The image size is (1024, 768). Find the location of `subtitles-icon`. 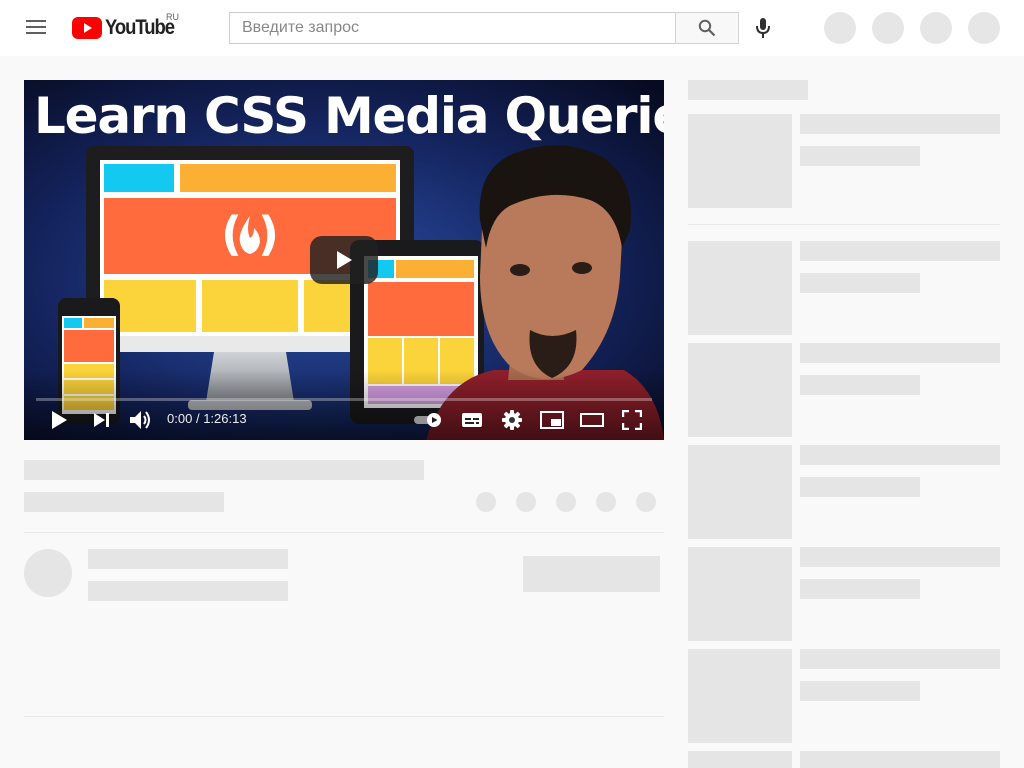

subtitles-icon is located at coordinates (472, 420).